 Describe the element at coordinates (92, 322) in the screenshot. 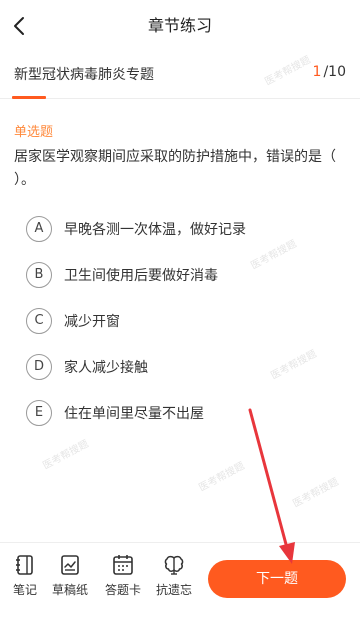

I see `option-text: 减少开窗` at that location.